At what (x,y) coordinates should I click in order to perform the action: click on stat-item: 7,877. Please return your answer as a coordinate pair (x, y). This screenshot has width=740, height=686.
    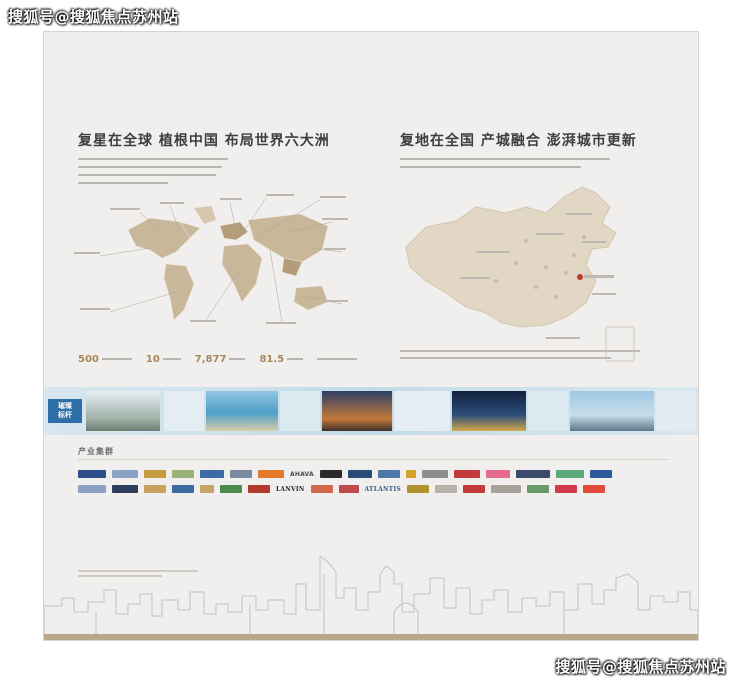
    Looking at the image, I should click on (220, 359).